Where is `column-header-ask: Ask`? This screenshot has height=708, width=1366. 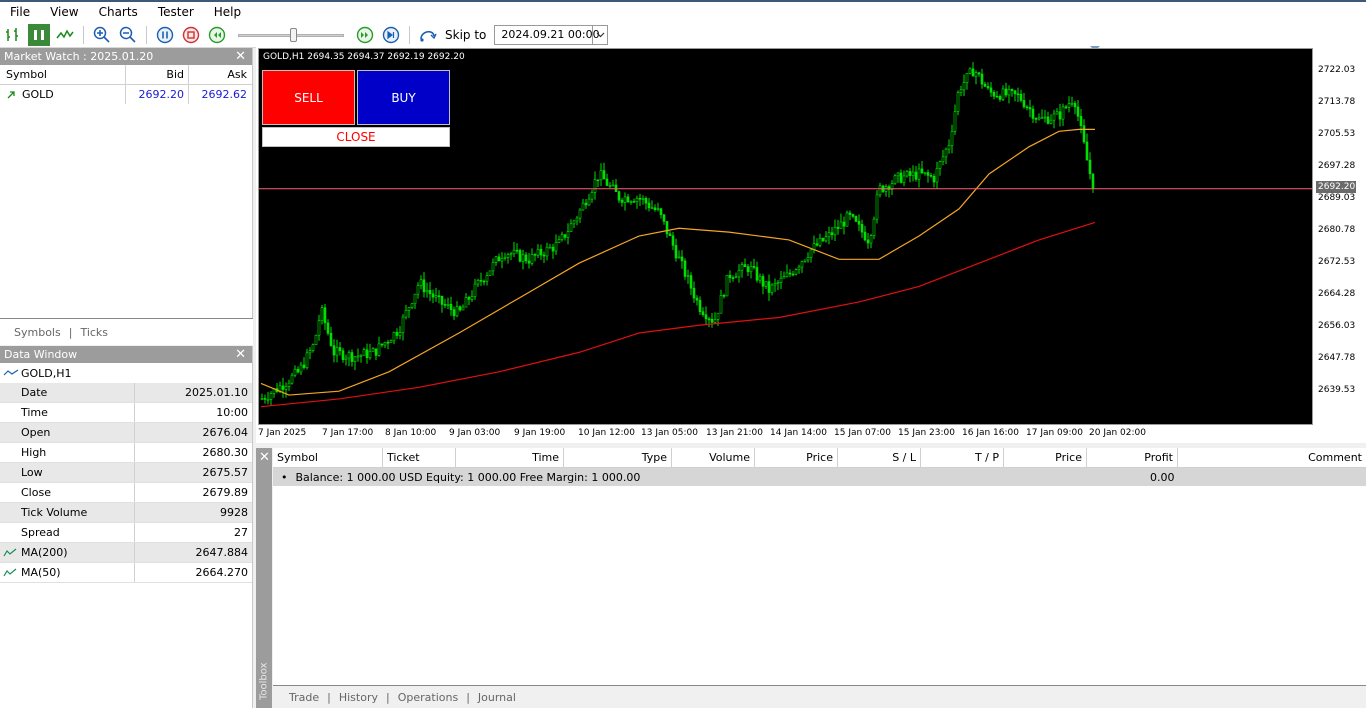
column-header-ask: Ask is located at coordinates (220, 74).